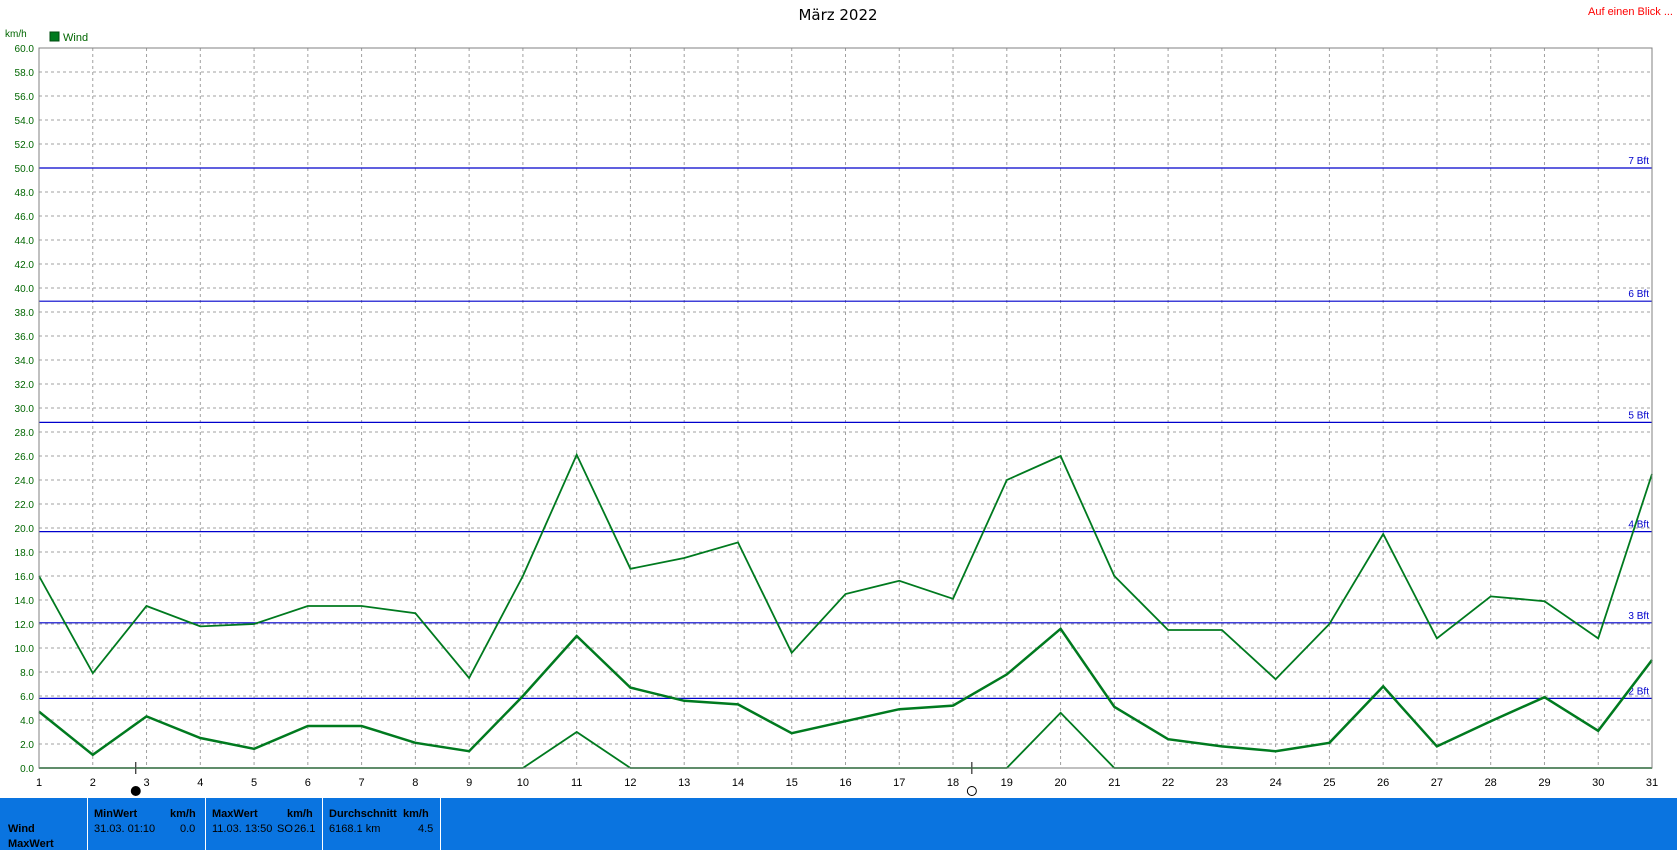 The image size is (1677, 850). What do you see at coordinates (300, 814) in the screenshot?
I see `max-unit: km/h` at bounding box center [300, 814].